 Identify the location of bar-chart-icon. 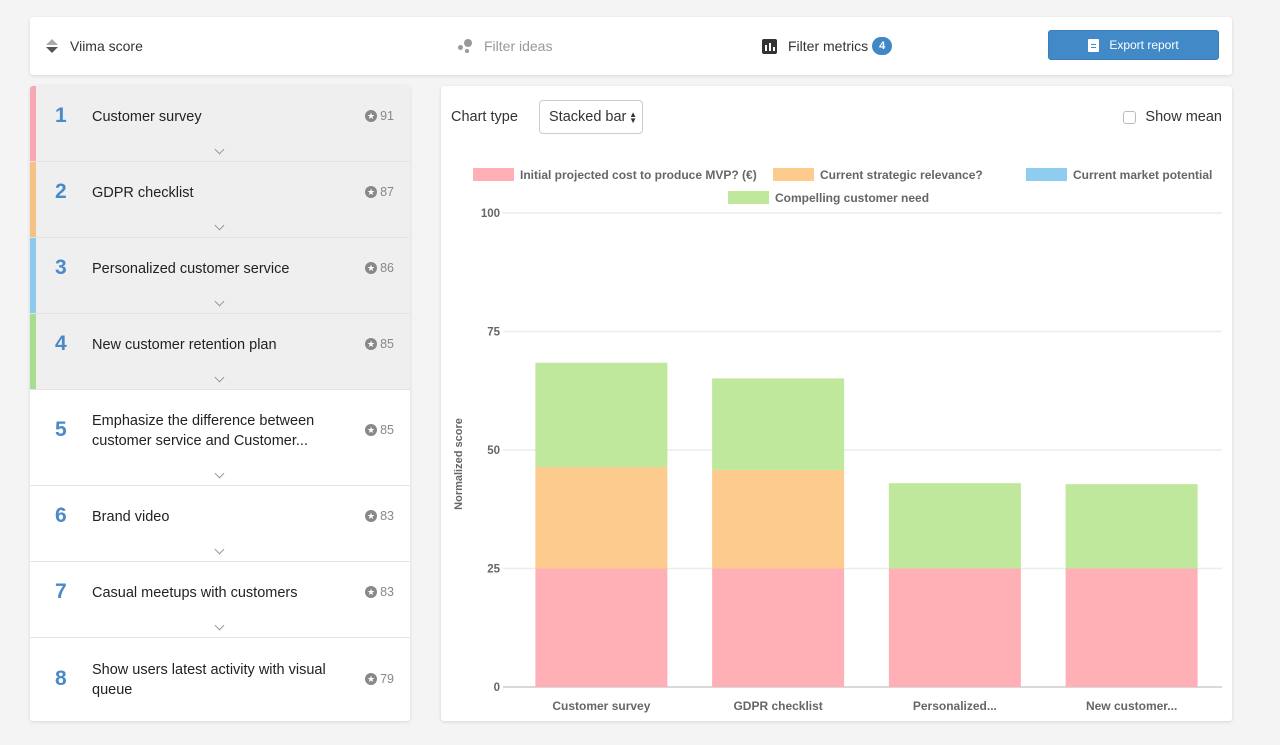
(769, 46).